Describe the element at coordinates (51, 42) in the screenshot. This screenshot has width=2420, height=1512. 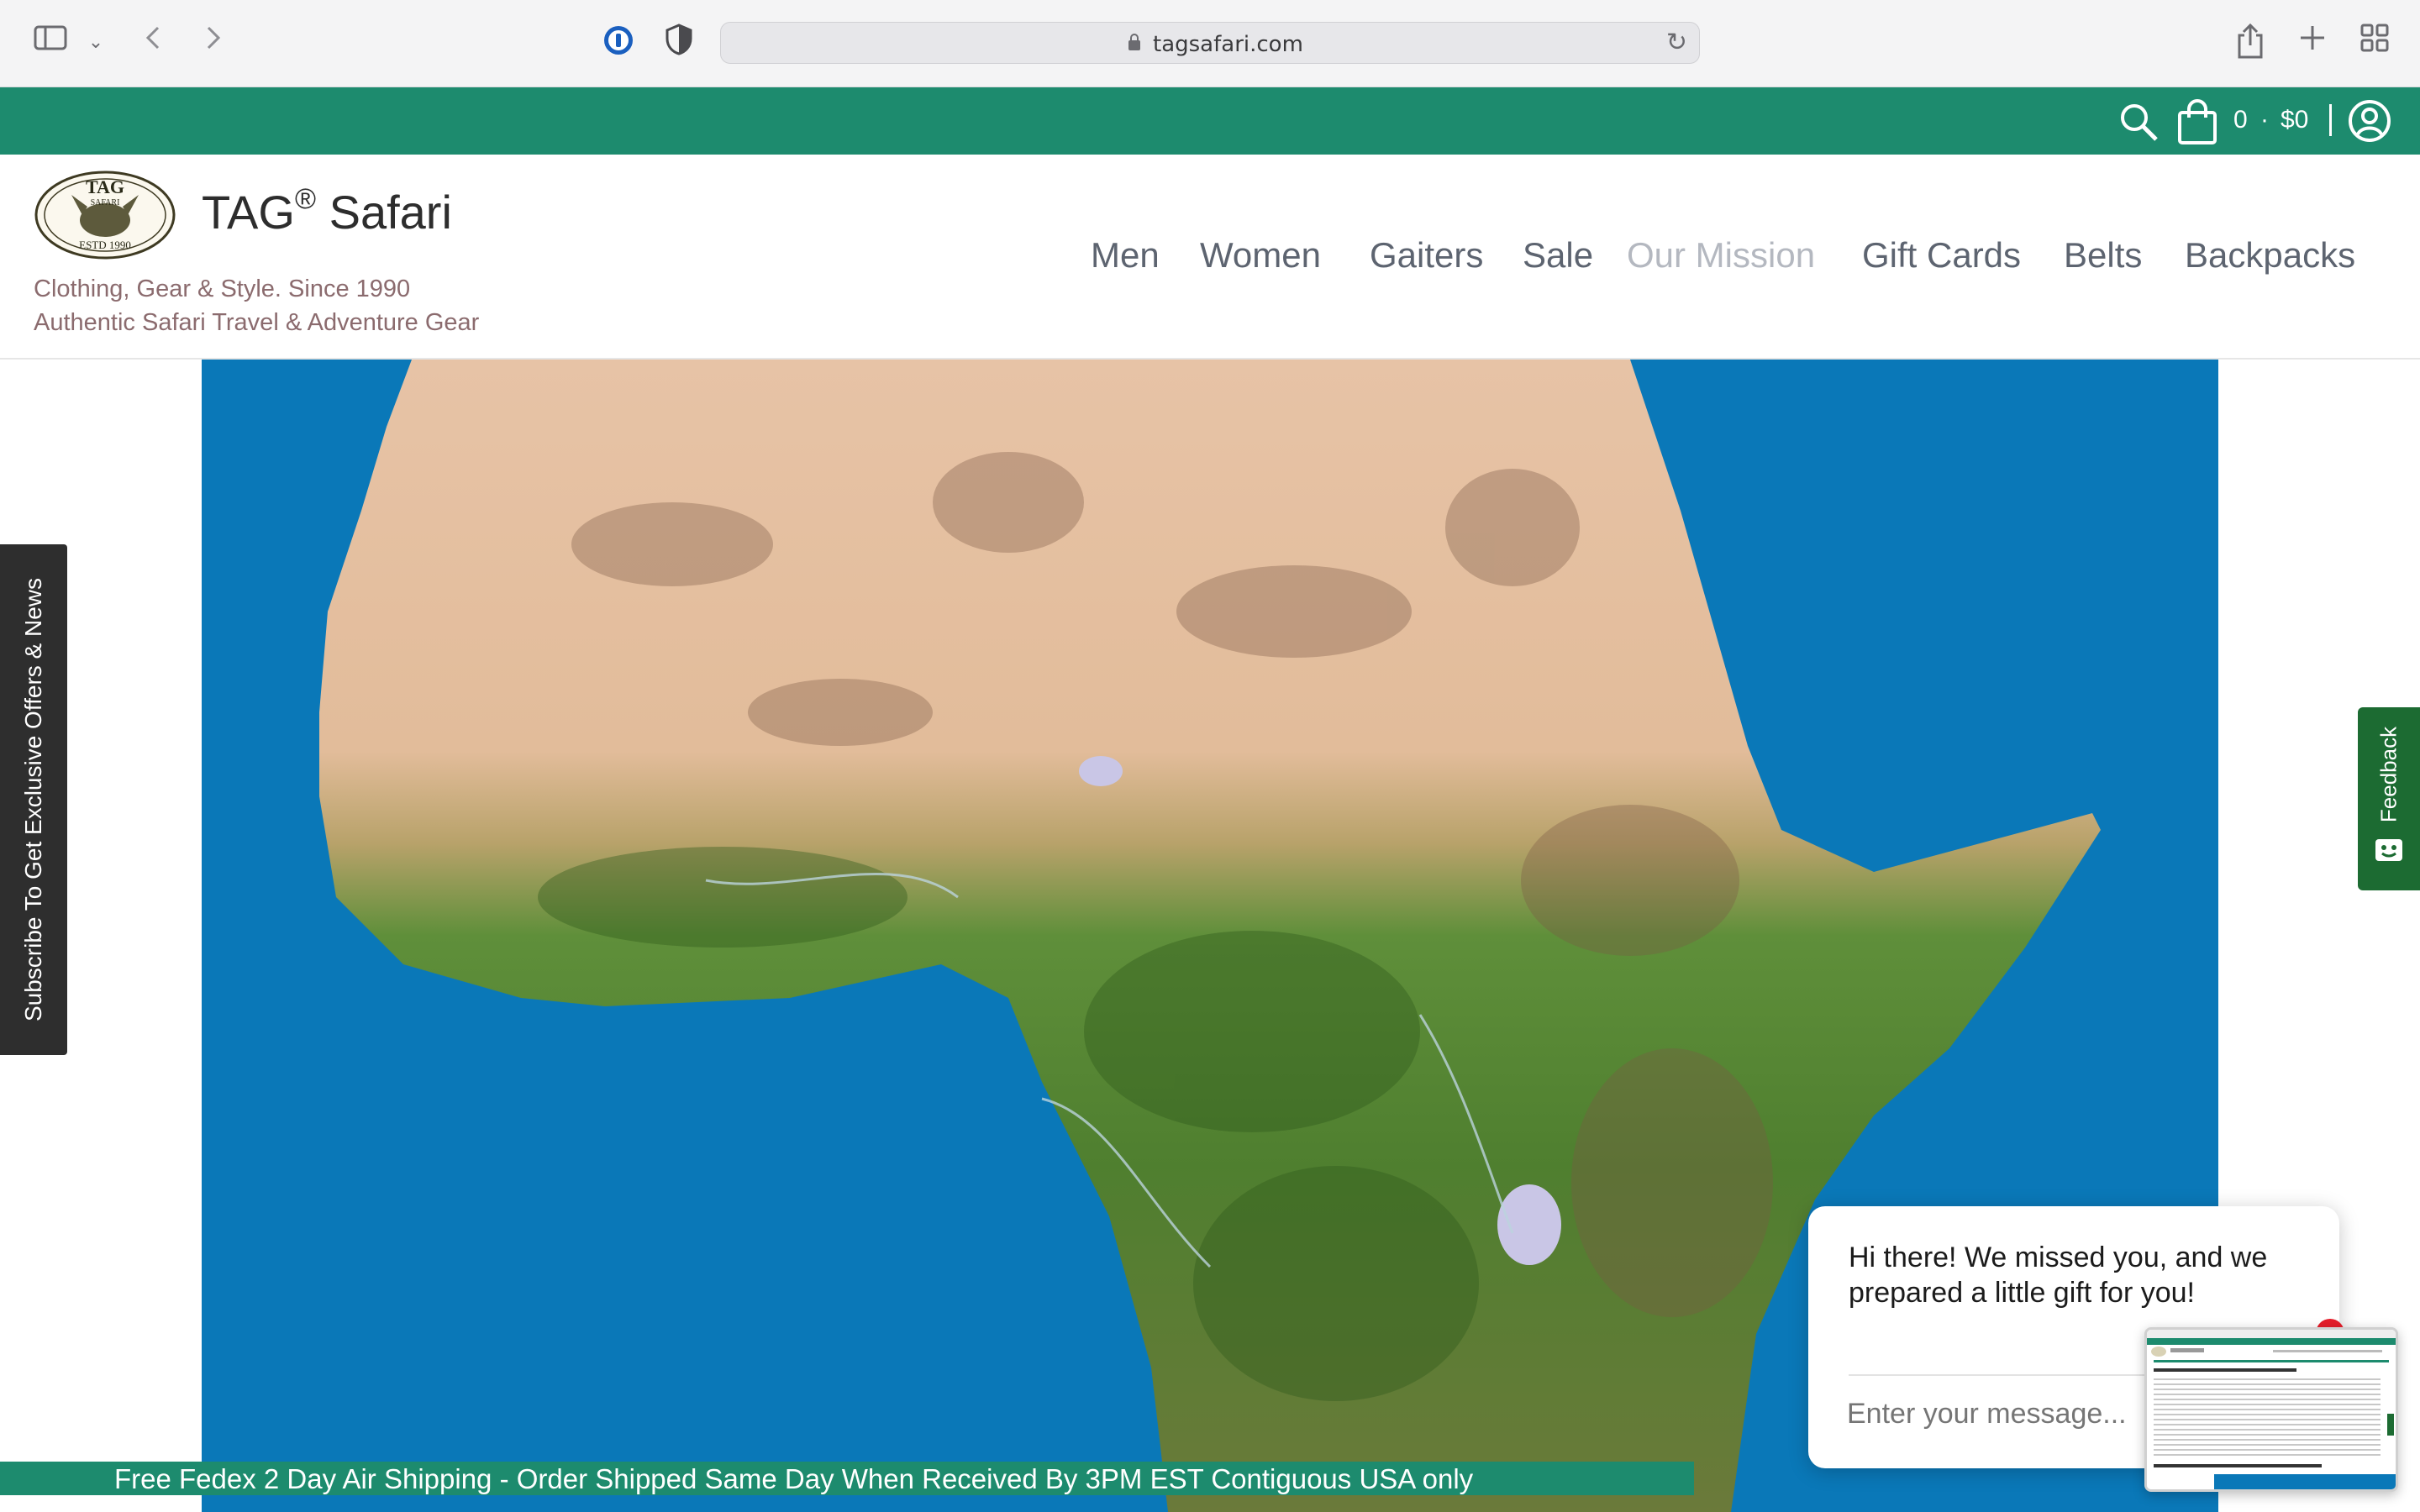
I see `sidebar-icon` at that location.